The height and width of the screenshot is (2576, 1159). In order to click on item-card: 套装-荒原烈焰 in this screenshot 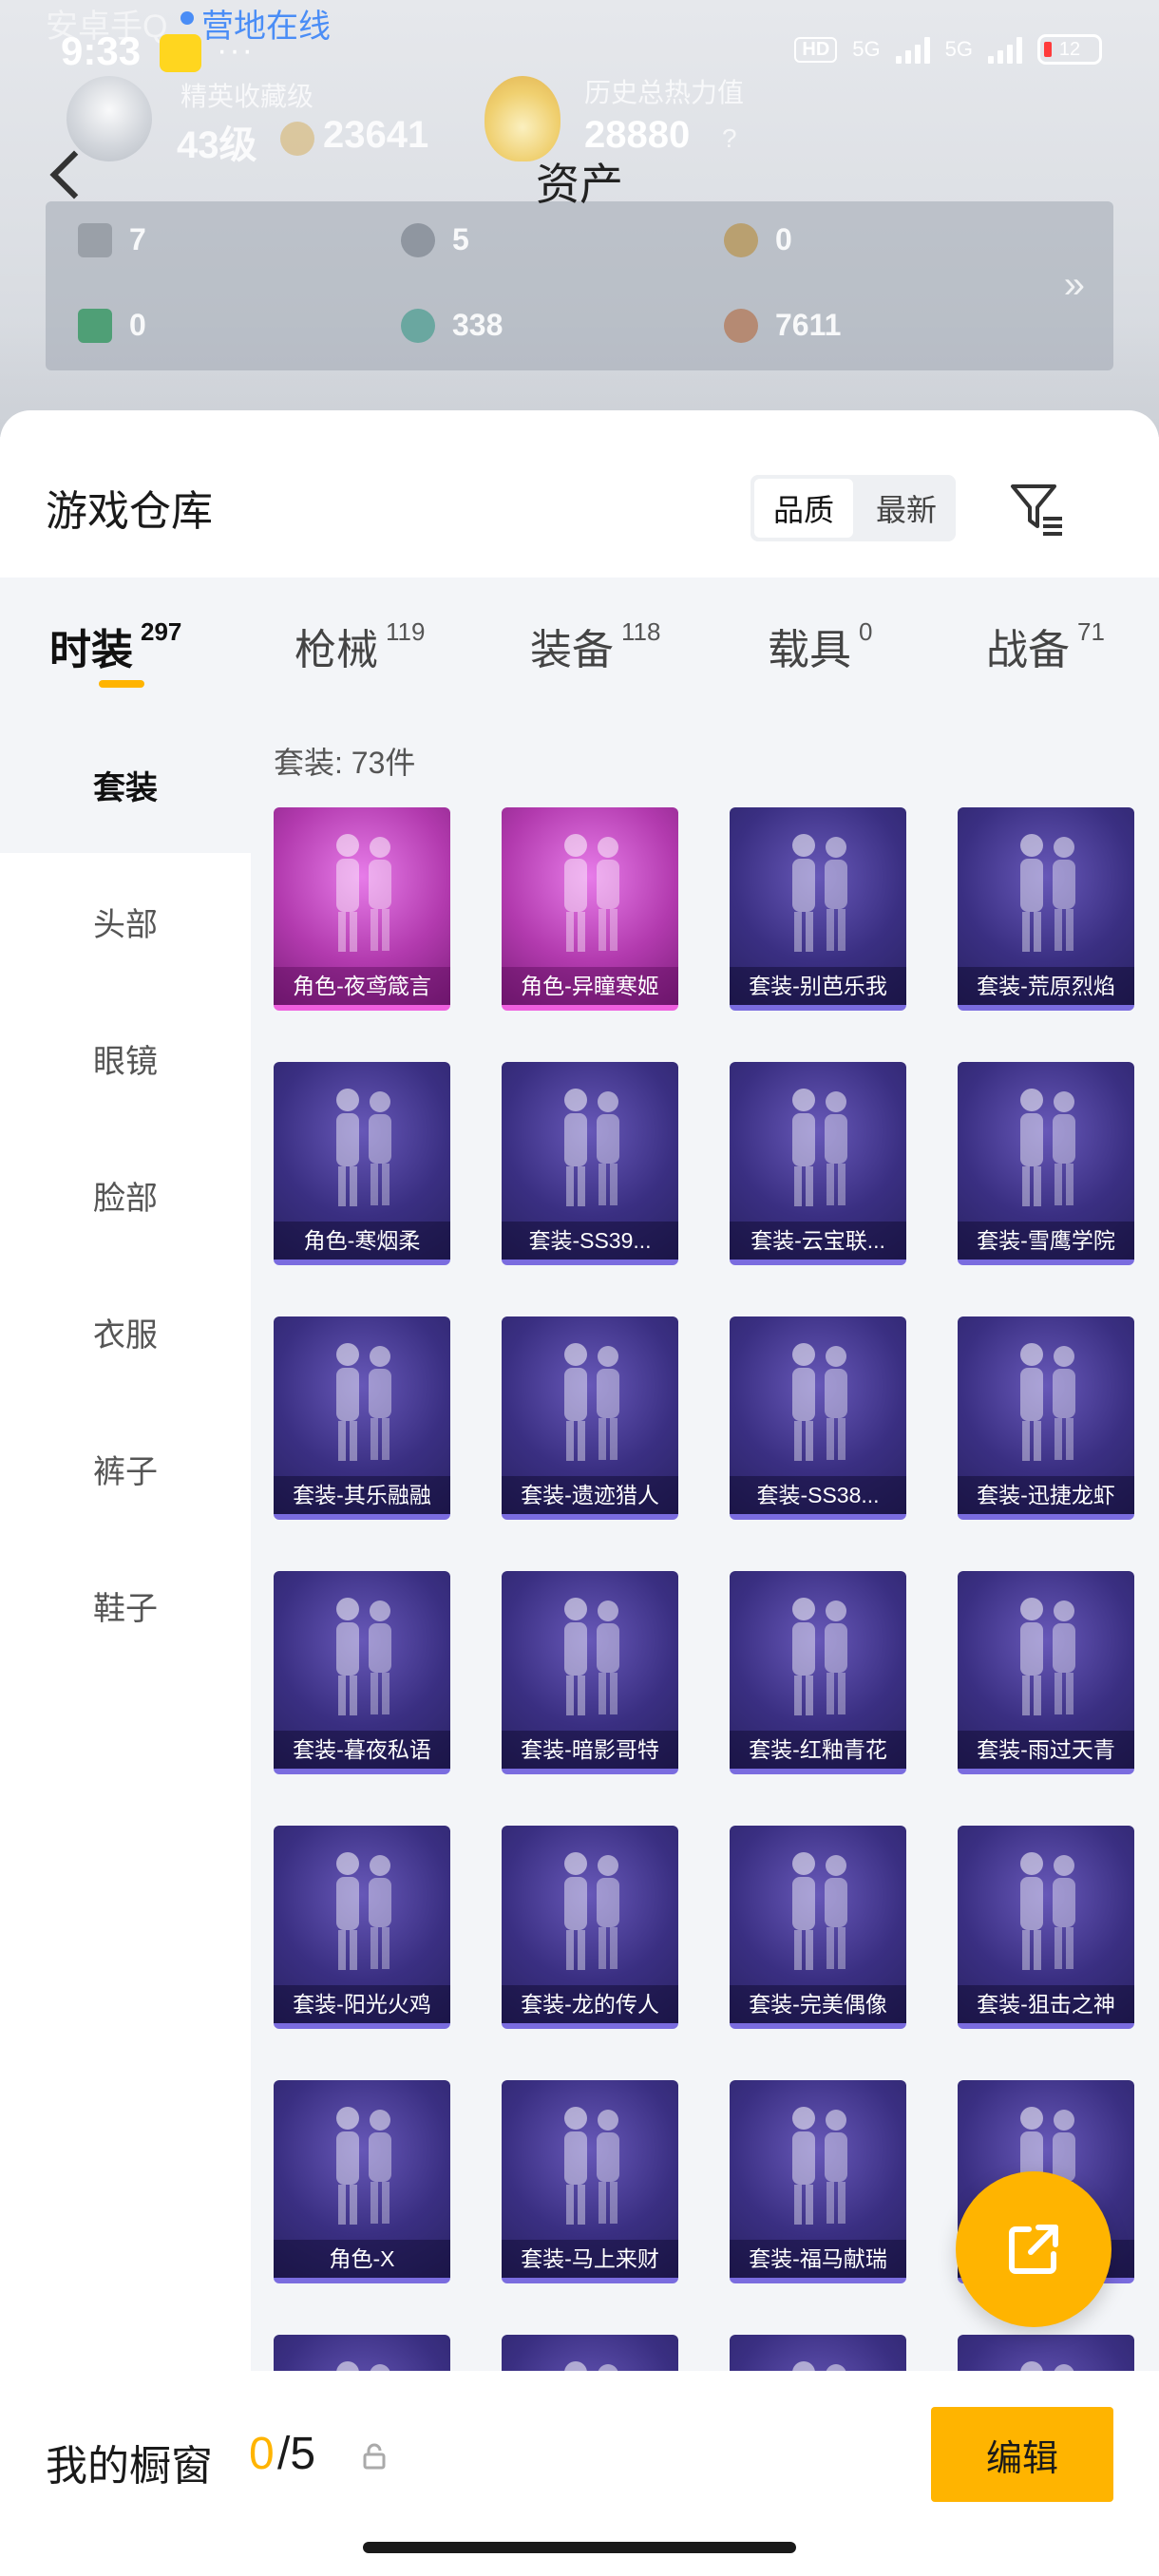, I will do `click(1046, 909)`.